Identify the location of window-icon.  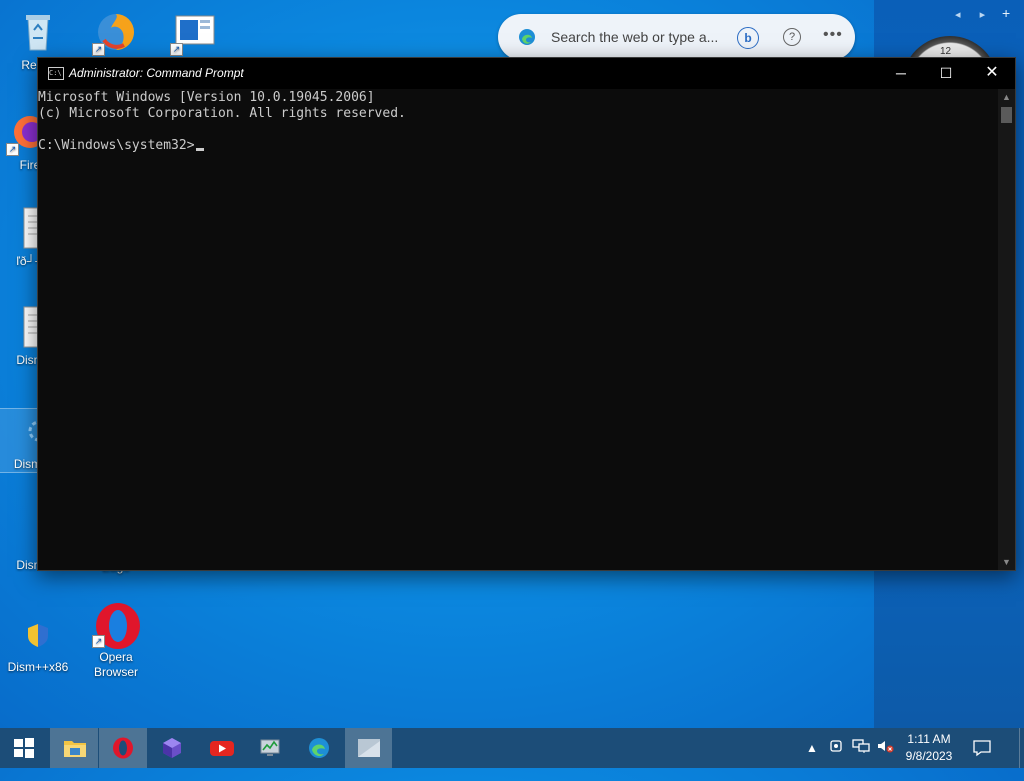
(369, 748).